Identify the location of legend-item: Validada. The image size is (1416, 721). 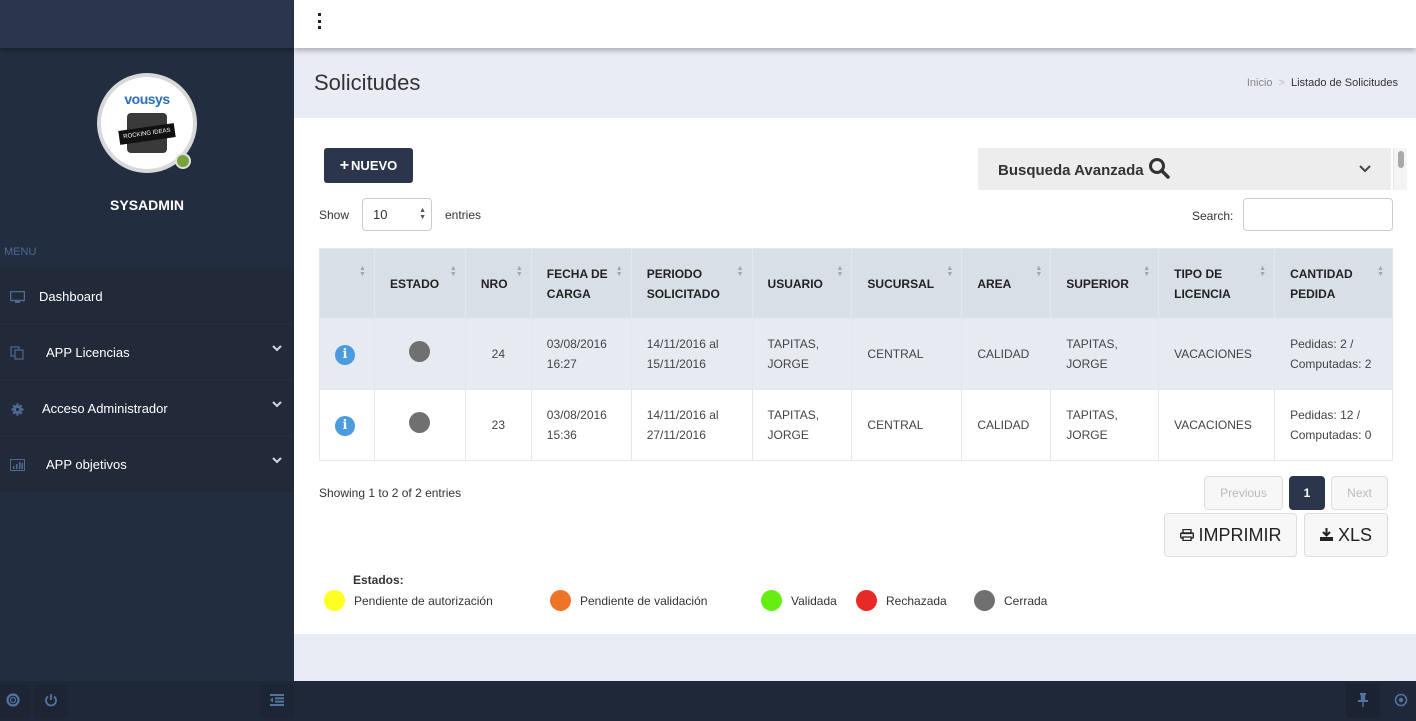
(799, 600).